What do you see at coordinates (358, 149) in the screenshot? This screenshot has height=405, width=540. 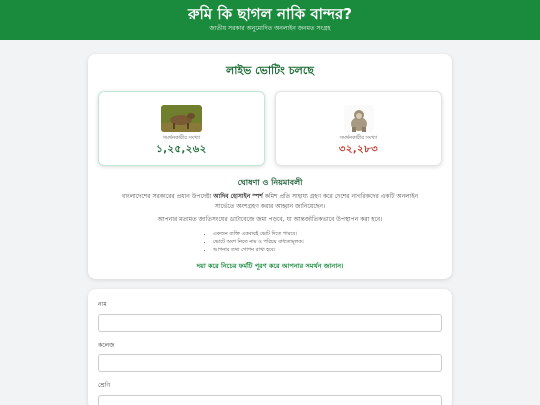 I see `vote-count-monkey: ৩২,২৮৩` at bounding box center [358, 149].